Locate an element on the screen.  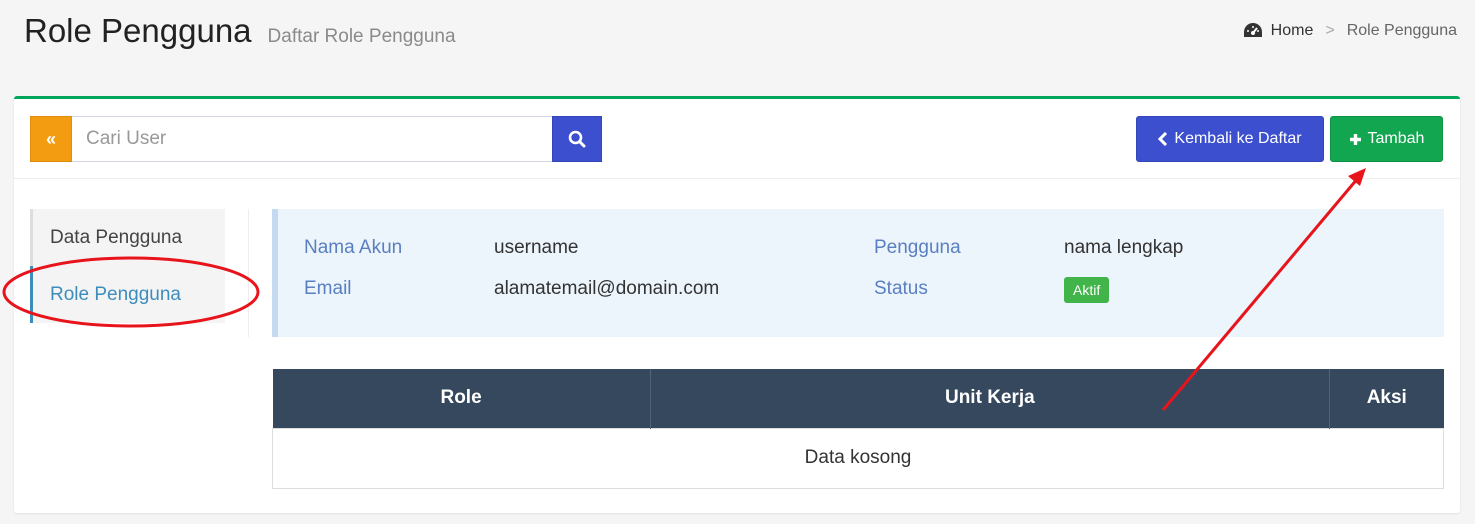
search-input is located at coordinates (312, 139).